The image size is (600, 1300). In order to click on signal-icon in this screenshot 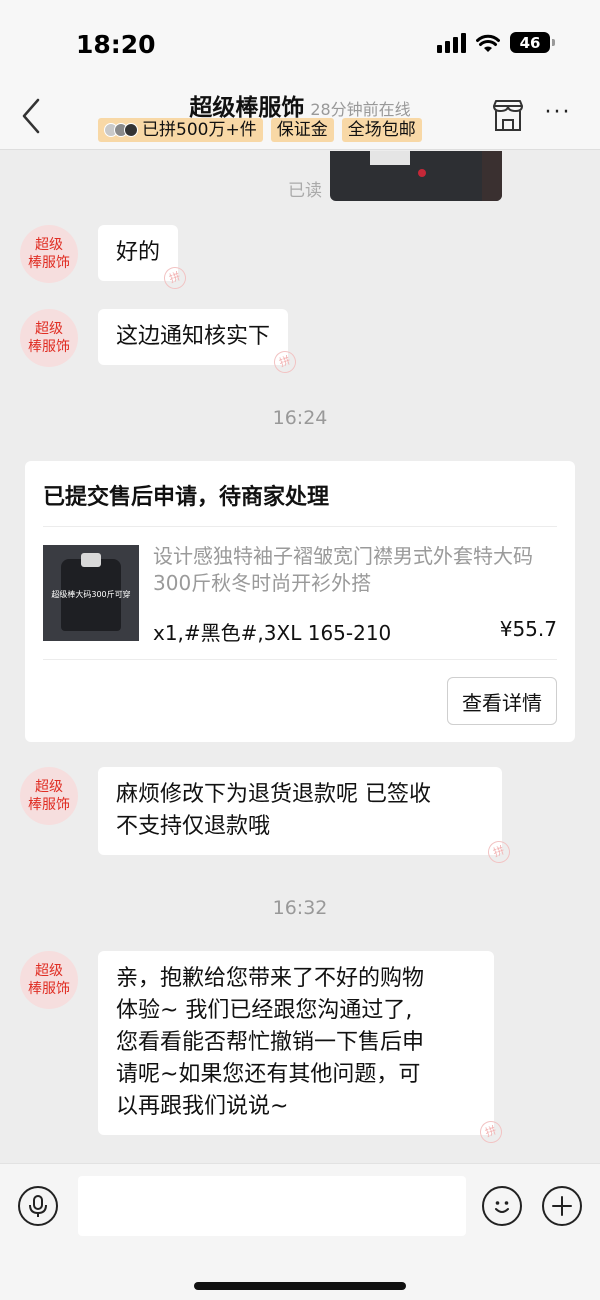, I will do `click(451, 42)`.